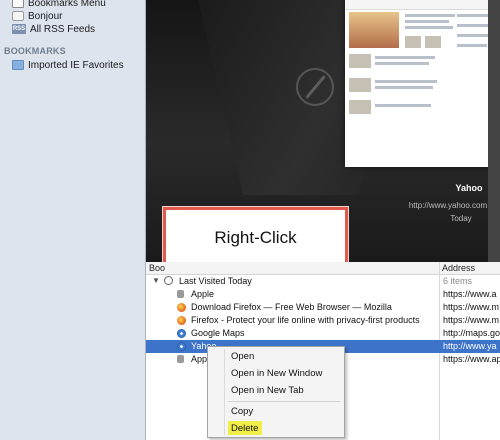  What do you see at coordinates (469, 188) in the screenshot?
I see `coverflow-title: Yahoo` at bounding box center [469, 188].